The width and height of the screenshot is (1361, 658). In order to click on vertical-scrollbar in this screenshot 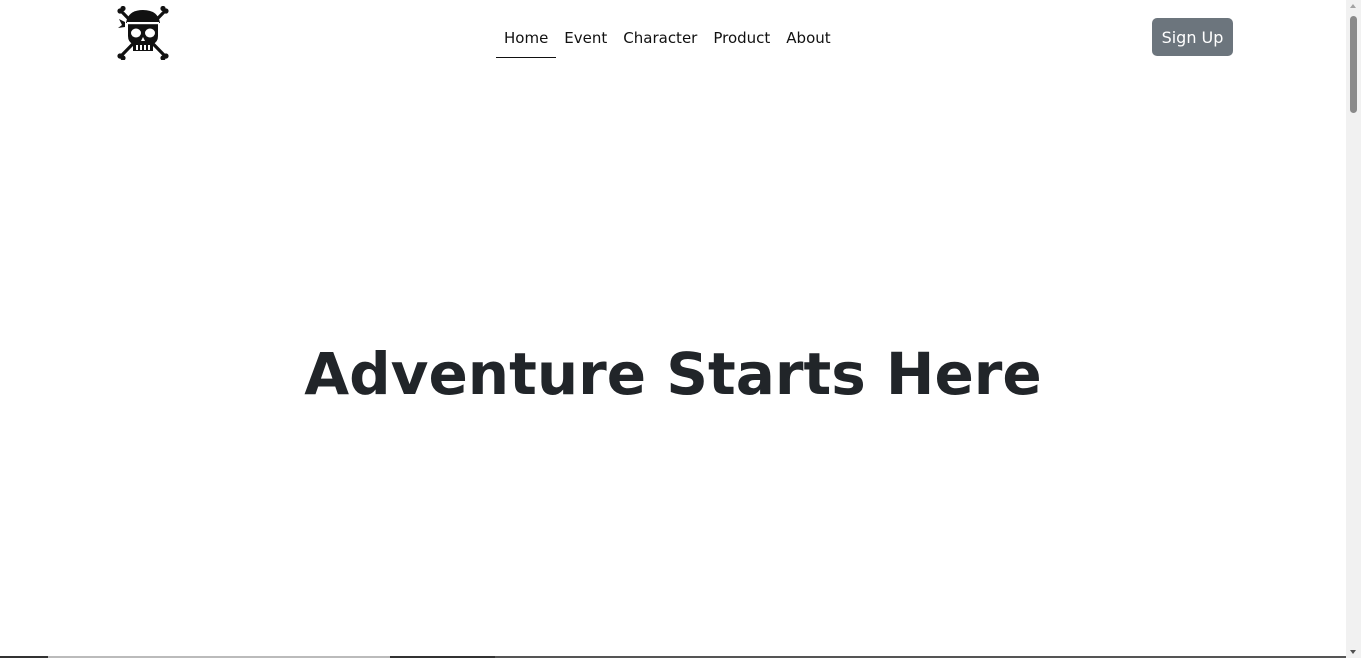, I will do `click(1353, 329)`.